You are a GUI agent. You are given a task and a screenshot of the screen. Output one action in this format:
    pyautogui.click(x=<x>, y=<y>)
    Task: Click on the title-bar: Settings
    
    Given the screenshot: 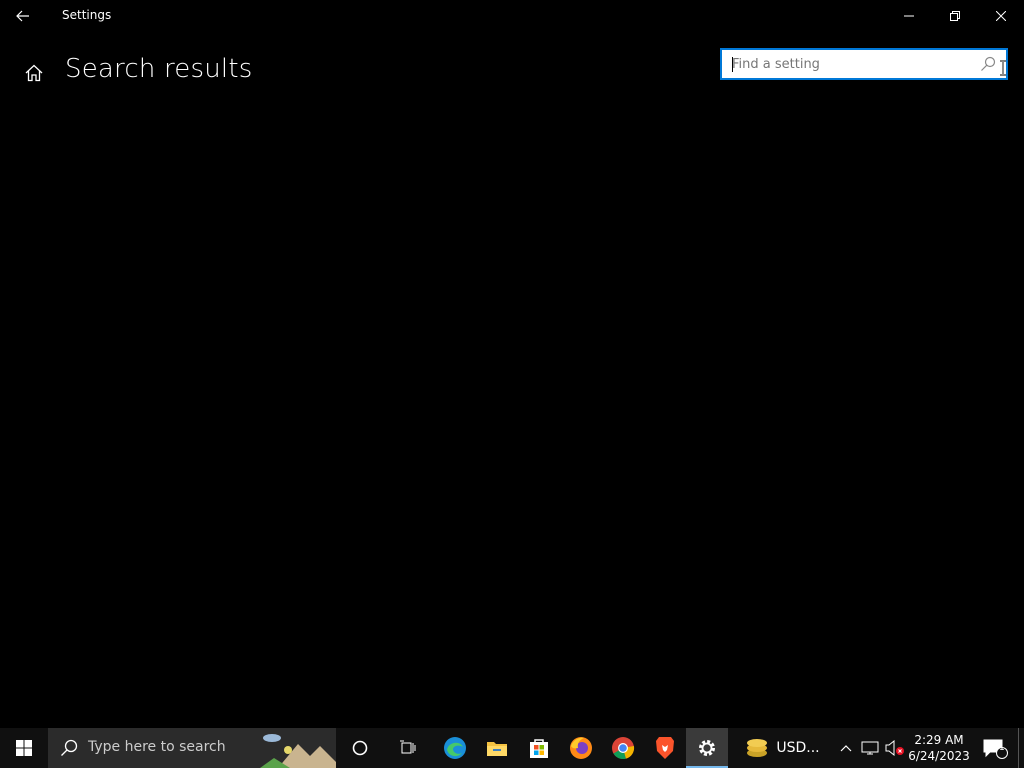 What is the action you would take?
    pyautogui.click(x=512, y=16)
    